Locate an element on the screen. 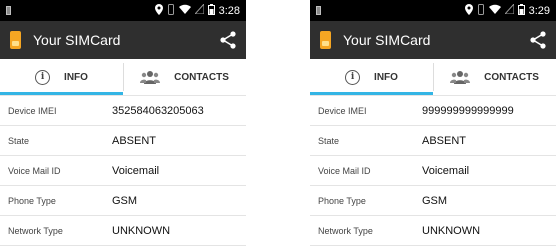 The width and height of the screenshot is (556, 247). info-row-device-imei: Device IMEI 999999999999999 is located at coordinates (433, 111).